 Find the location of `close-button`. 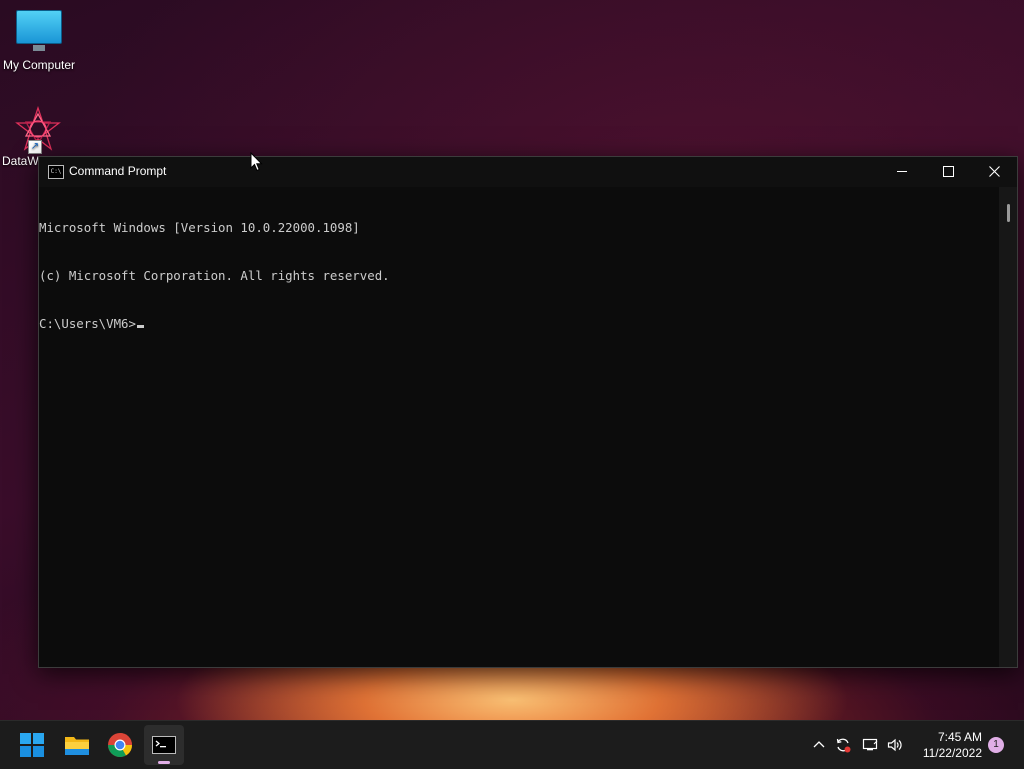

close-button is located at coordinates (994, 172).